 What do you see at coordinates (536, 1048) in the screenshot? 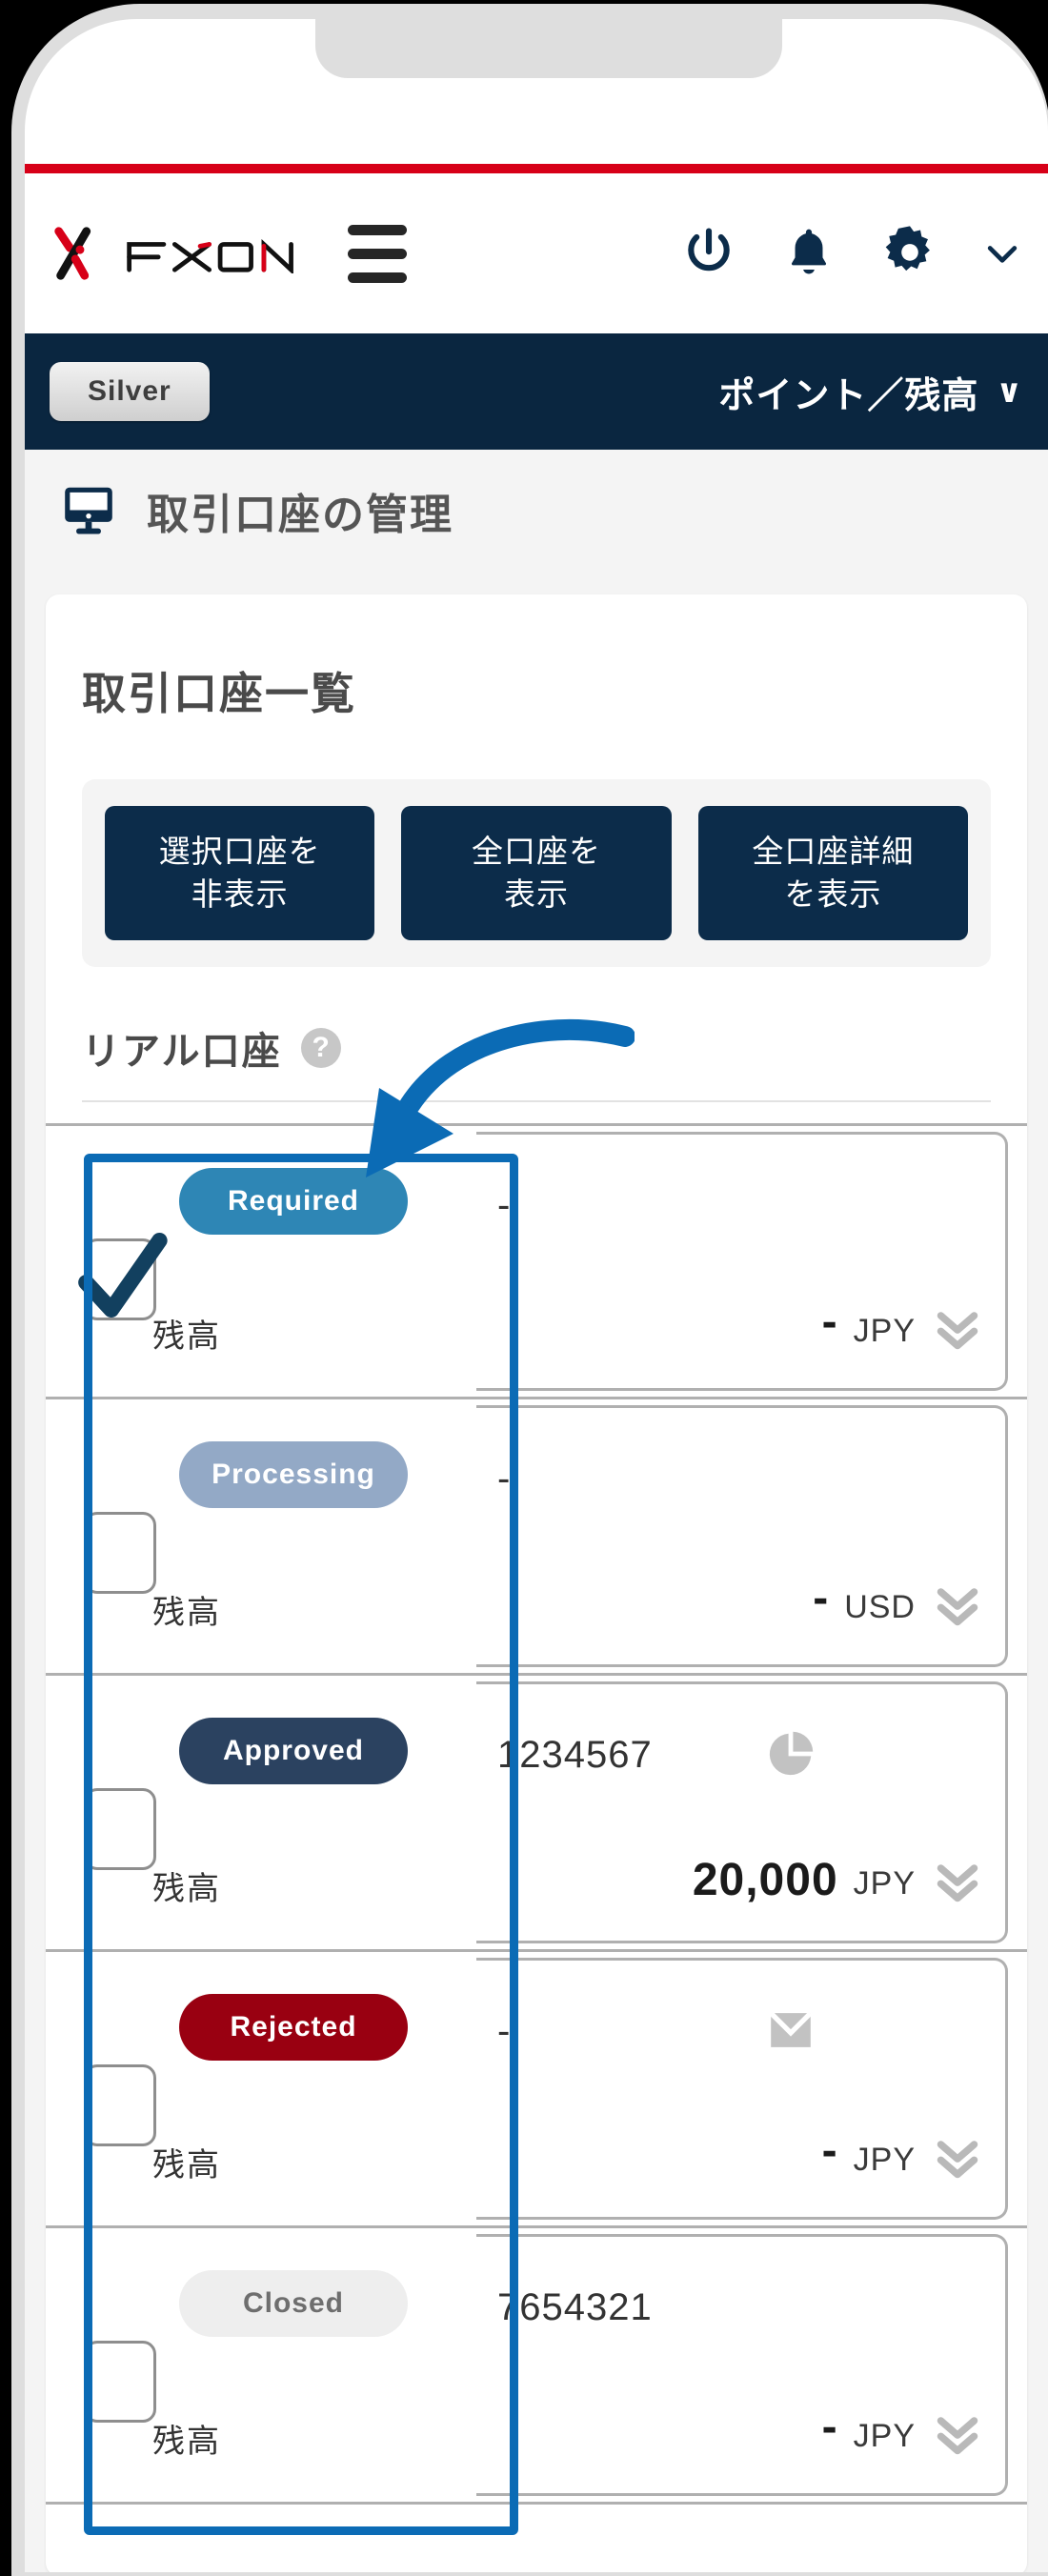
I see `real-accounts-section-header: リアル口座 ?` at bounding box center [536, 1048].